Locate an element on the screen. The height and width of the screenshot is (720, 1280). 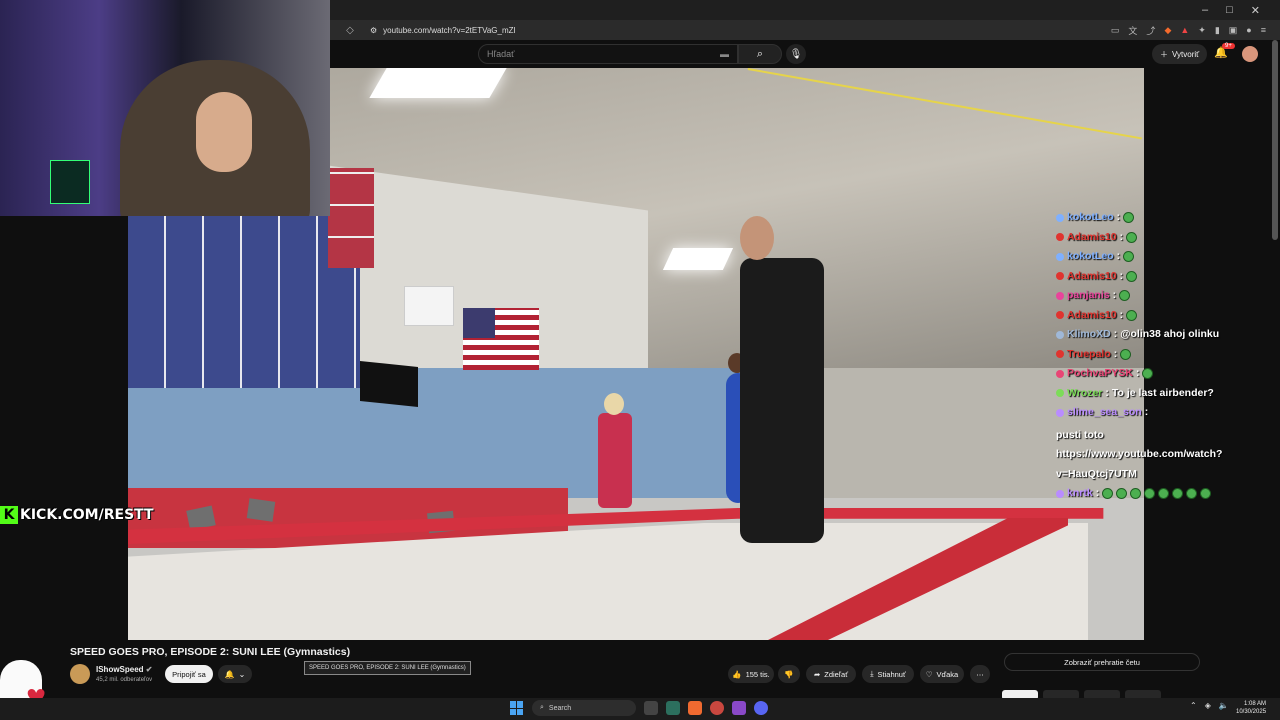
mic-icon: 🎙 is located at coordinates (796, 54).